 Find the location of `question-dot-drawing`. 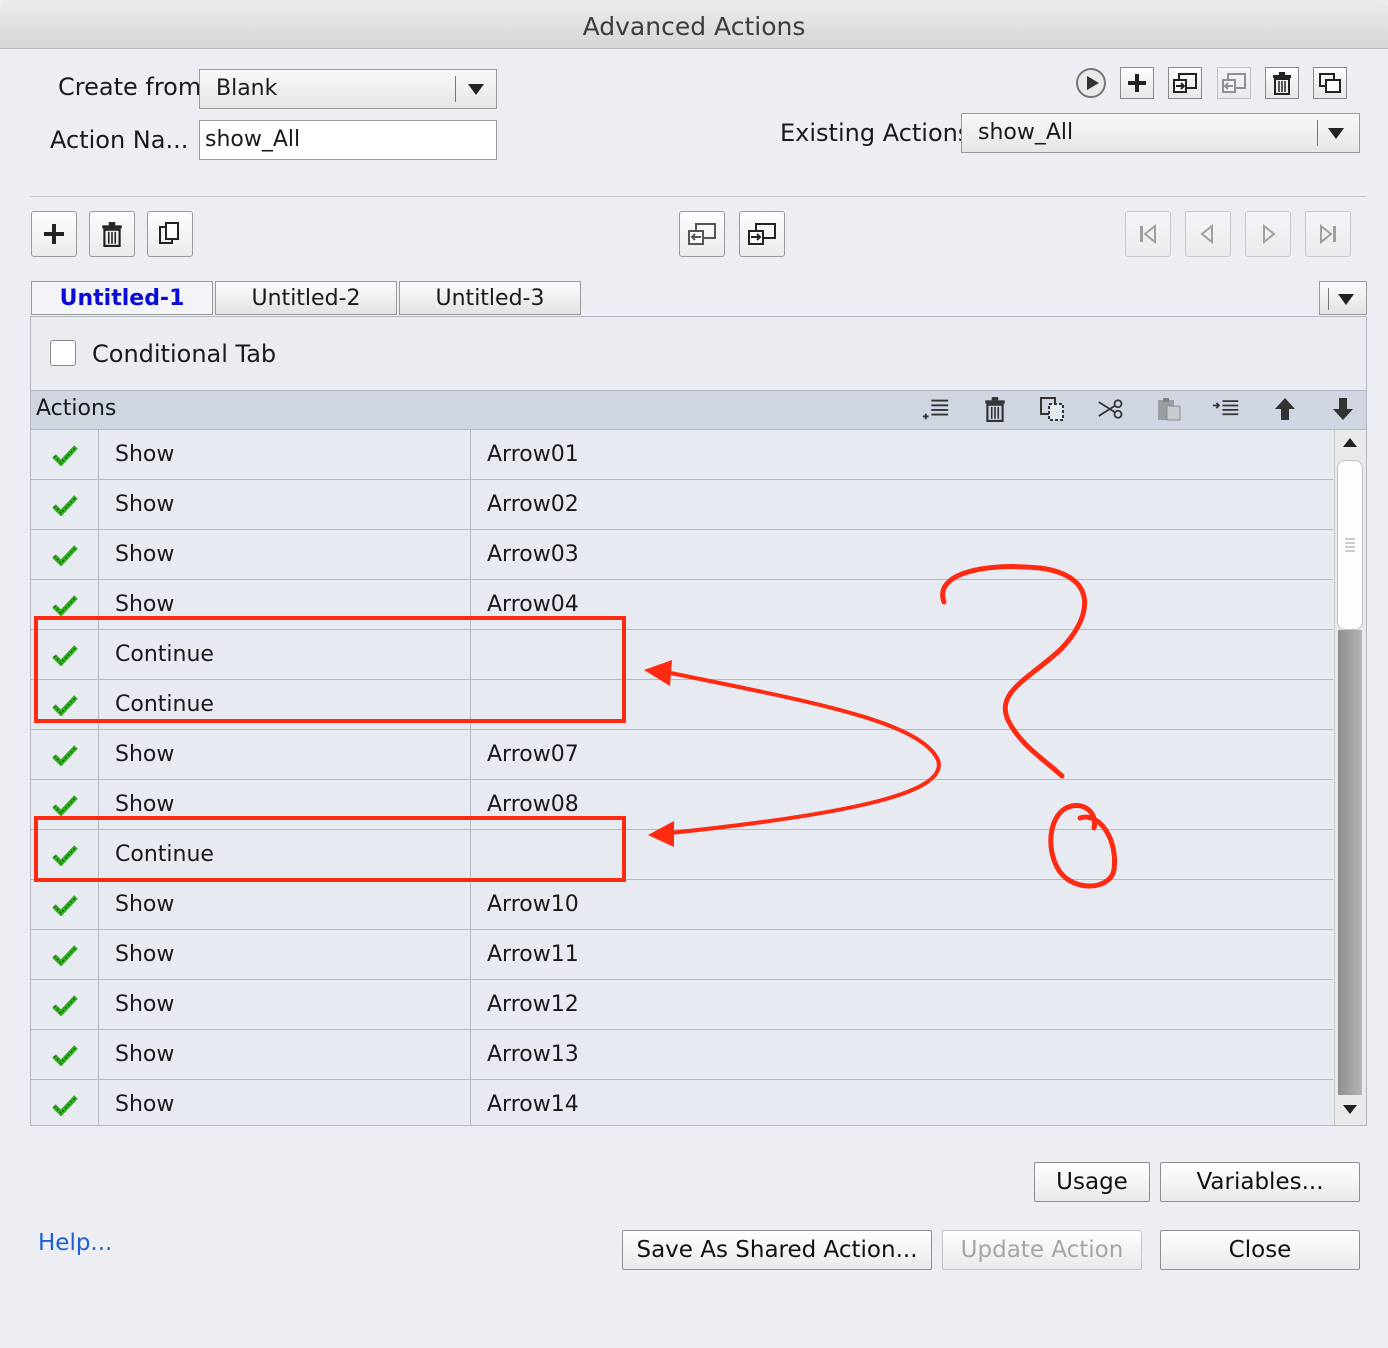

question-dot-drawing is located at coordinates (1083, 846).